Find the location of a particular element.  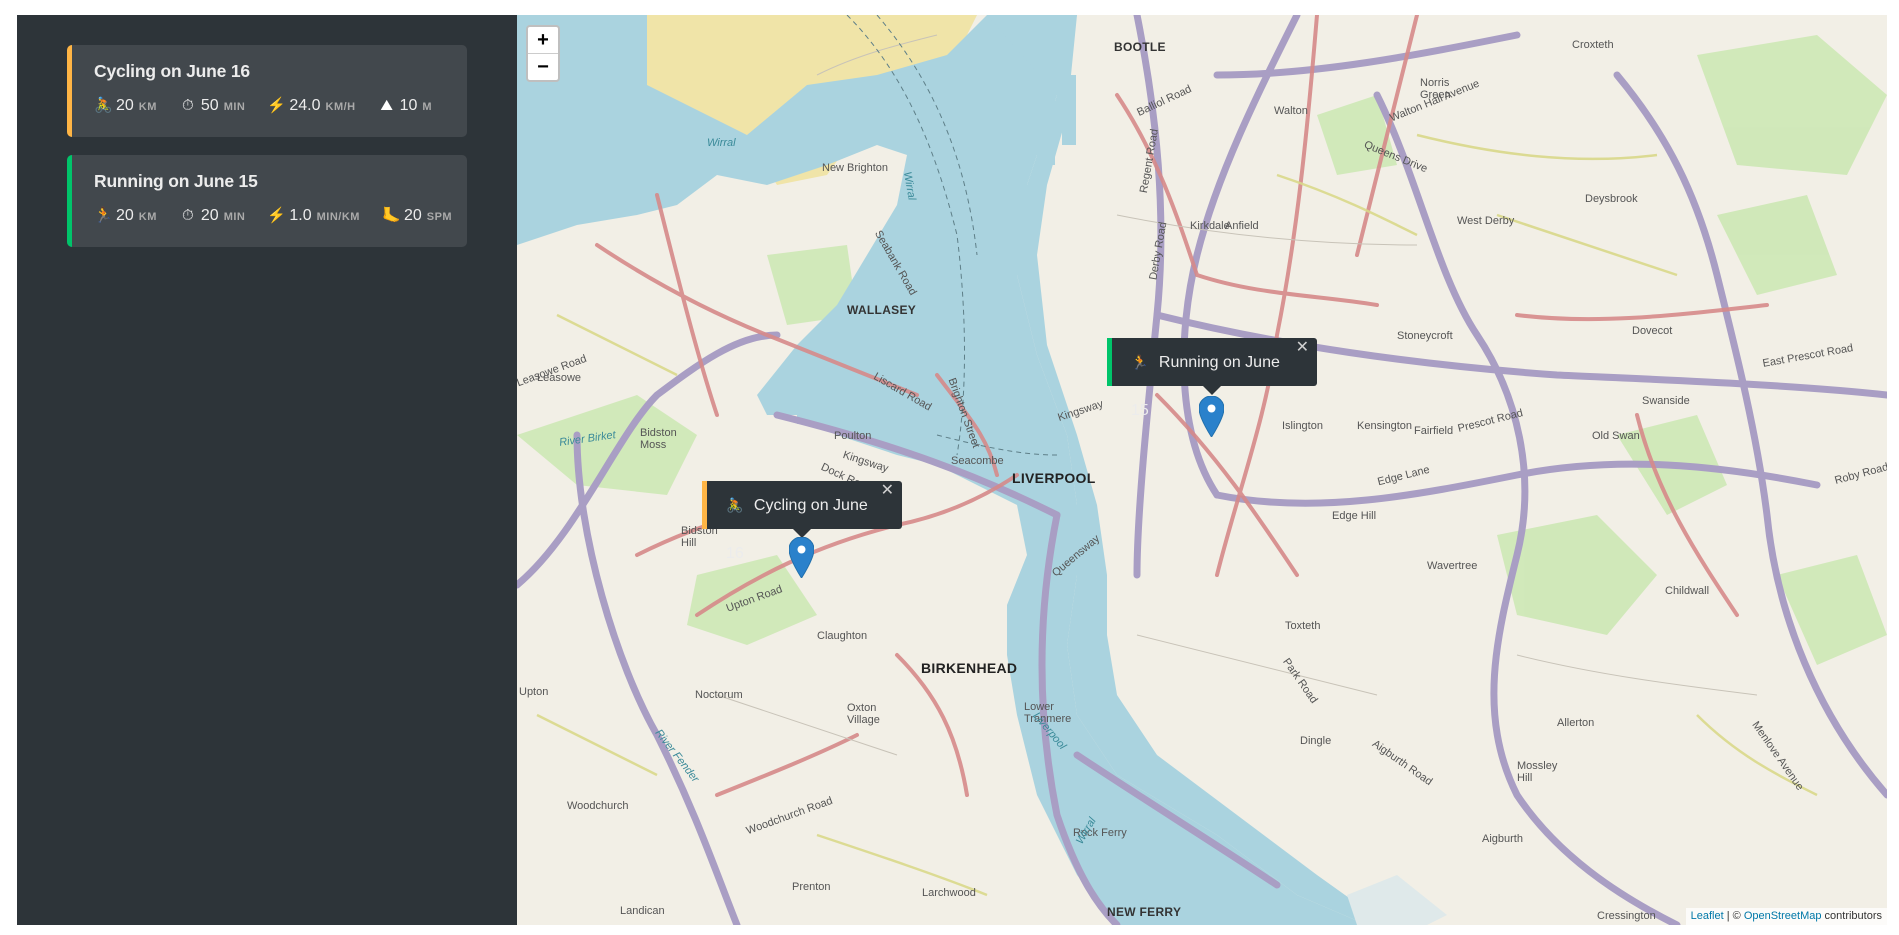

detail-speed: ⚡ 24.0 KM/H is located at coordinates (311, 105).